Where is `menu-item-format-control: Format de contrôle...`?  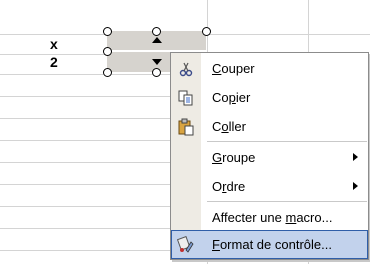
menu-item-format-control: Format de contrôle... is located at coordinates (269, 244).